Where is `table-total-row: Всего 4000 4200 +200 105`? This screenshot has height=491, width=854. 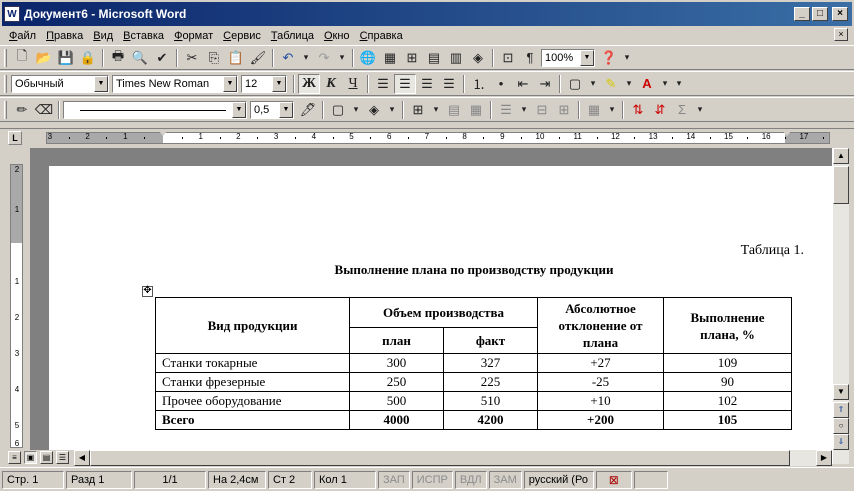
table-total-row: Всего 4000 4200 +200 105 is located at coordinates (473, 420).